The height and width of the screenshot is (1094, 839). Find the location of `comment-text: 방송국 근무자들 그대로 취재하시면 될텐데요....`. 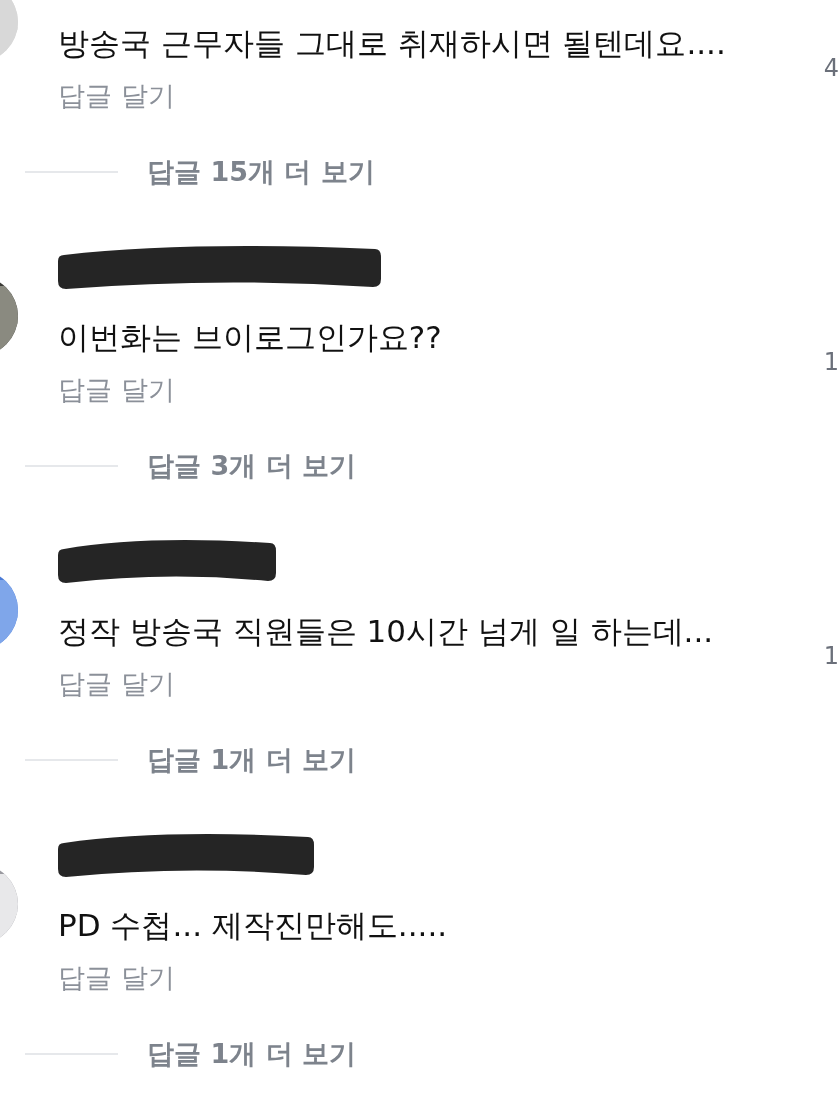

comment-text: 방송국 근무자들 그대로 취재하시면 될텐데요.... is located at coordinates (392, 43).